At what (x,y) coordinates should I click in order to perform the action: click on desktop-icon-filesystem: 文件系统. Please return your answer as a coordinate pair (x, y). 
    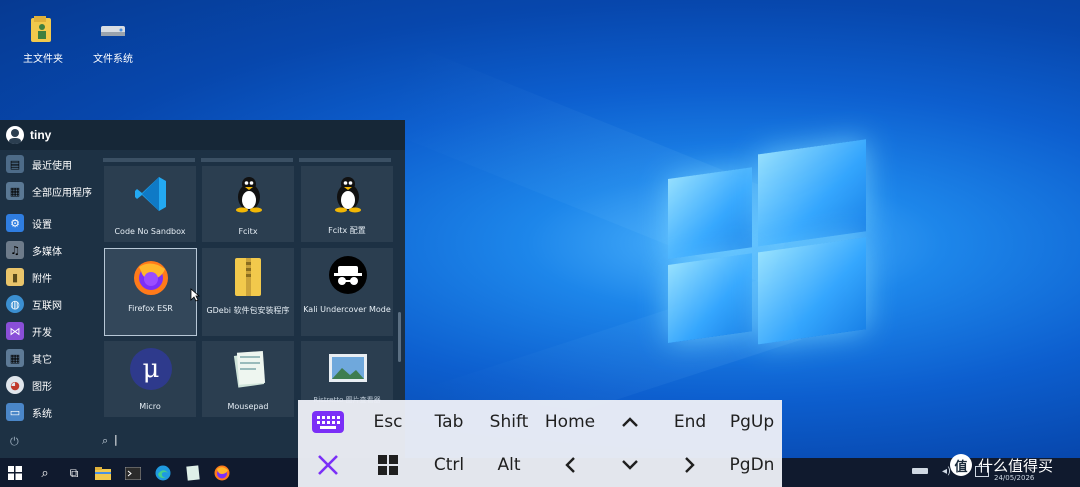
    Looking at the image, I should click on (113, 39).